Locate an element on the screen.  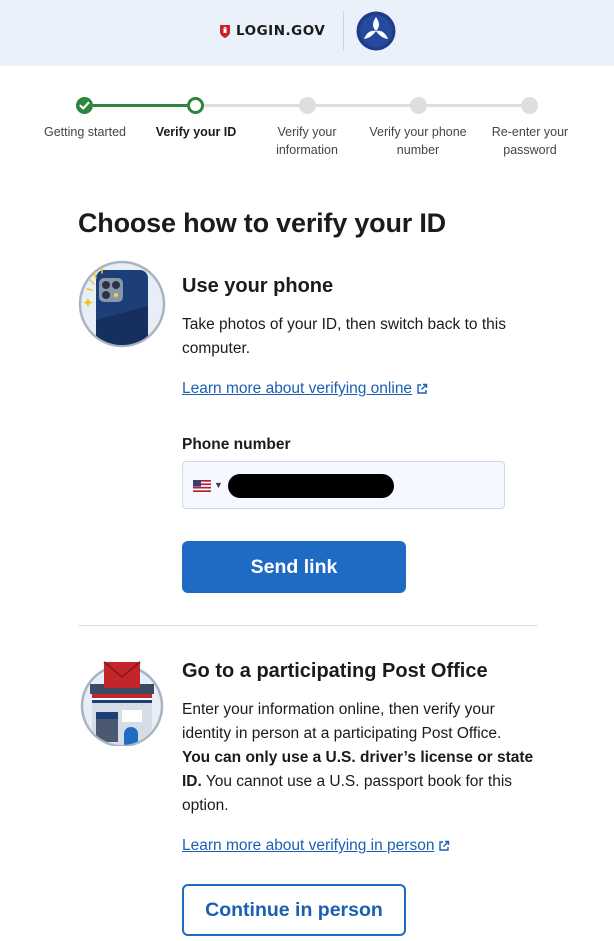
page-title: Choose how to verify your ID is located at coordinates (262, 223).